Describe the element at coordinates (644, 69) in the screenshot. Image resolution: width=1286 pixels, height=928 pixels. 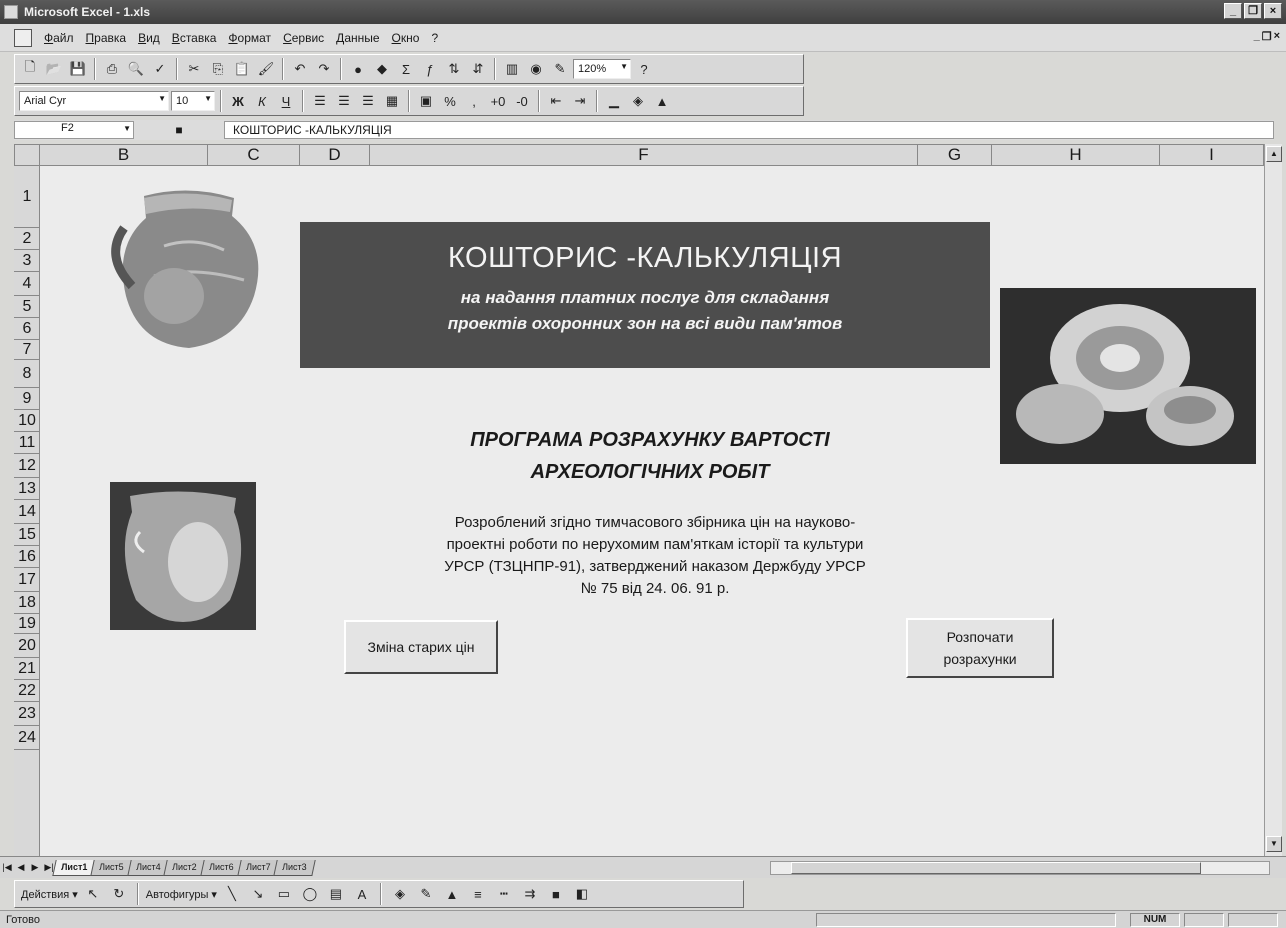
I see `help-icon: ?` at that location.